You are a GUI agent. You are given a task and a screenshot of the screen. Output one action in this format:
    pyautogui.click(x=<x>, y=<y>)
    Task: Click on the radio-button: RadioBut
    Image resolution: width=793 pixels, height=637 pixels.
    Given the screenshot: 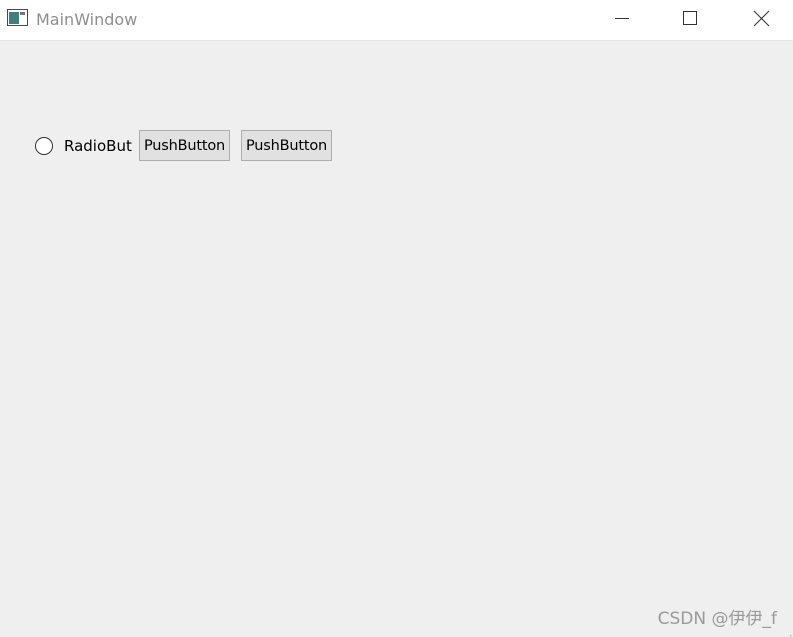 What is the action you would take?
    pyautogui.click(x=83, y=146)
    